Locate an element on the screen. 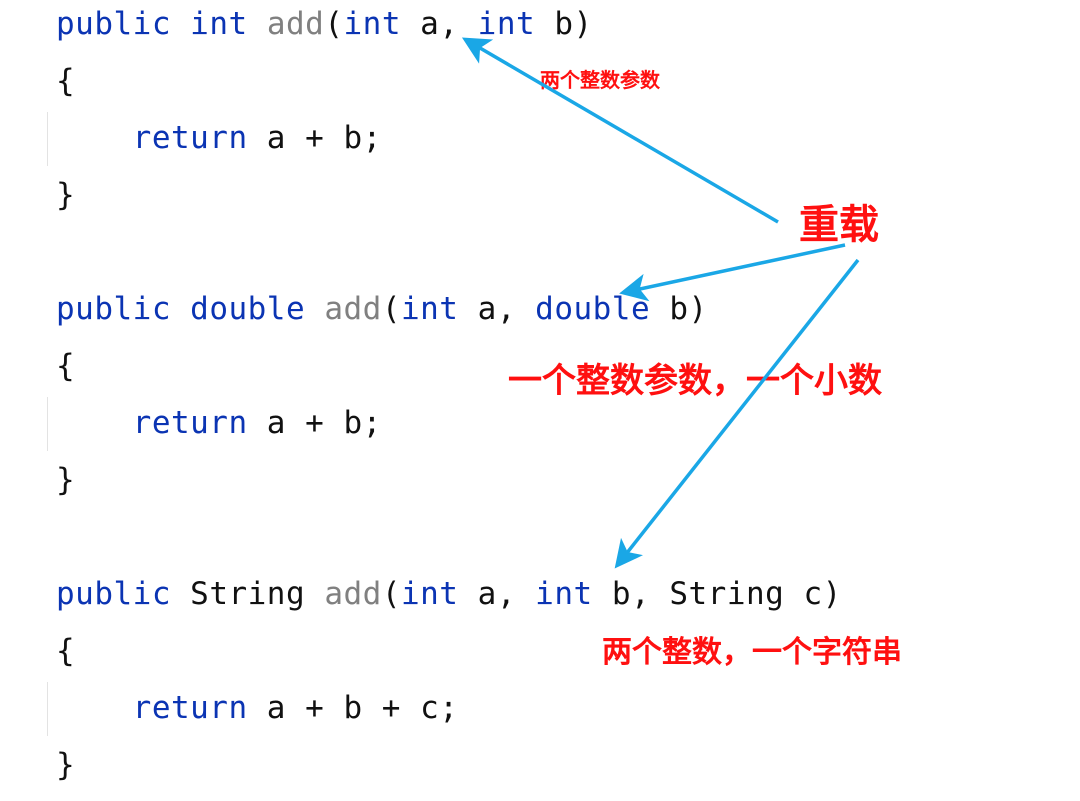  annotation-two-int-params: 两个整数参数 is located at coordinates (600, 80).